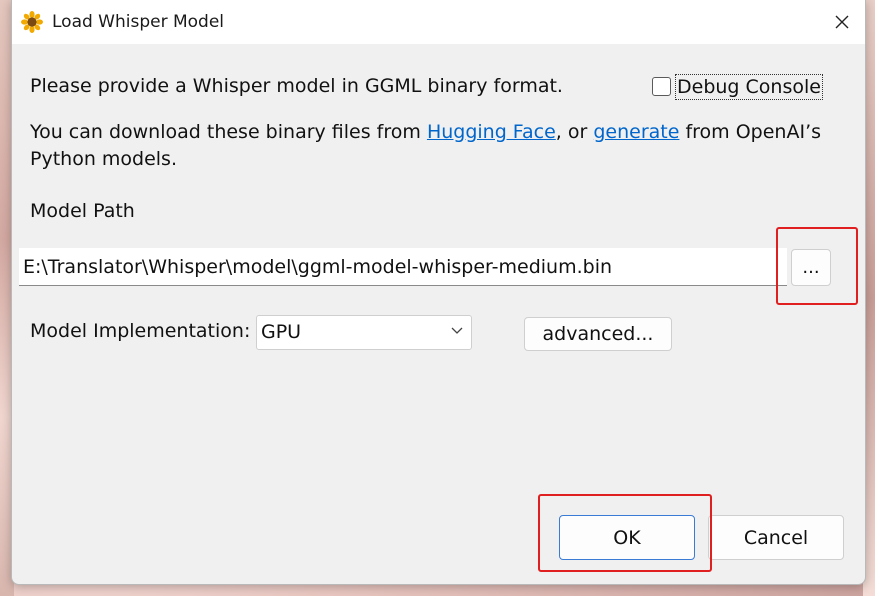 Image resolution: width=875 pixels, height=596 pixels. Describe the element at coordinates (82, 211) in the screenshot. I see `model-path-label: Model Path` at that location.